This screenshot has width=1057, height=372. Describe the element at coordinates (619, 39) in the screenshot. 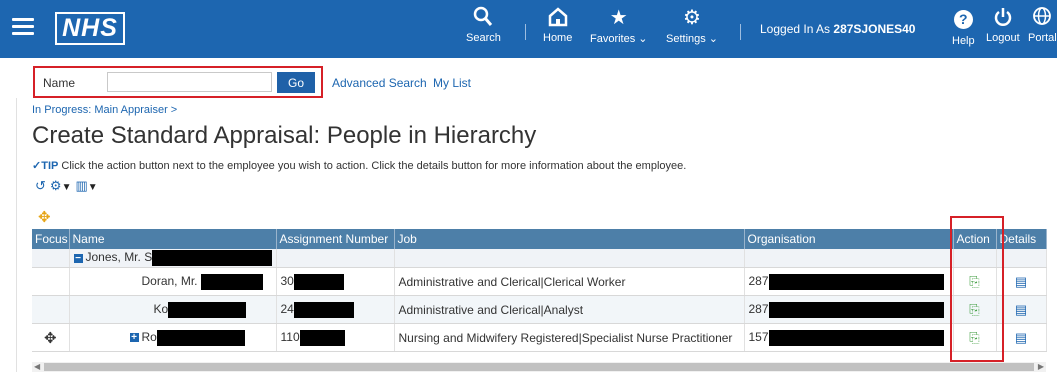

I see `favorites-nav-label: Favorites ⌄` at that location.